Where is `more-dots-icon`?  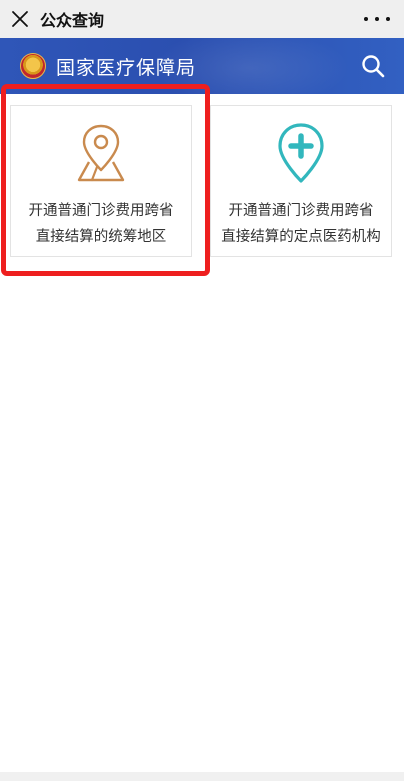
more-dots-icon is located at coordinates (366, 19).